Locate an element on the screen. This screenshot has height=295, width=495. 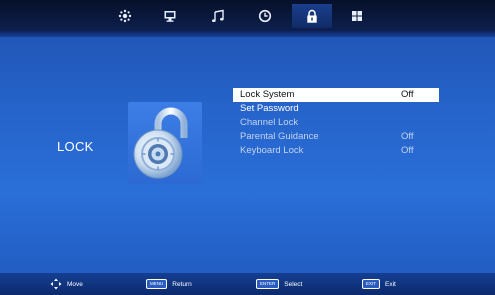
menu-item-parental-guidance: Parental Guidance Off is located at coordinates (336, 137).